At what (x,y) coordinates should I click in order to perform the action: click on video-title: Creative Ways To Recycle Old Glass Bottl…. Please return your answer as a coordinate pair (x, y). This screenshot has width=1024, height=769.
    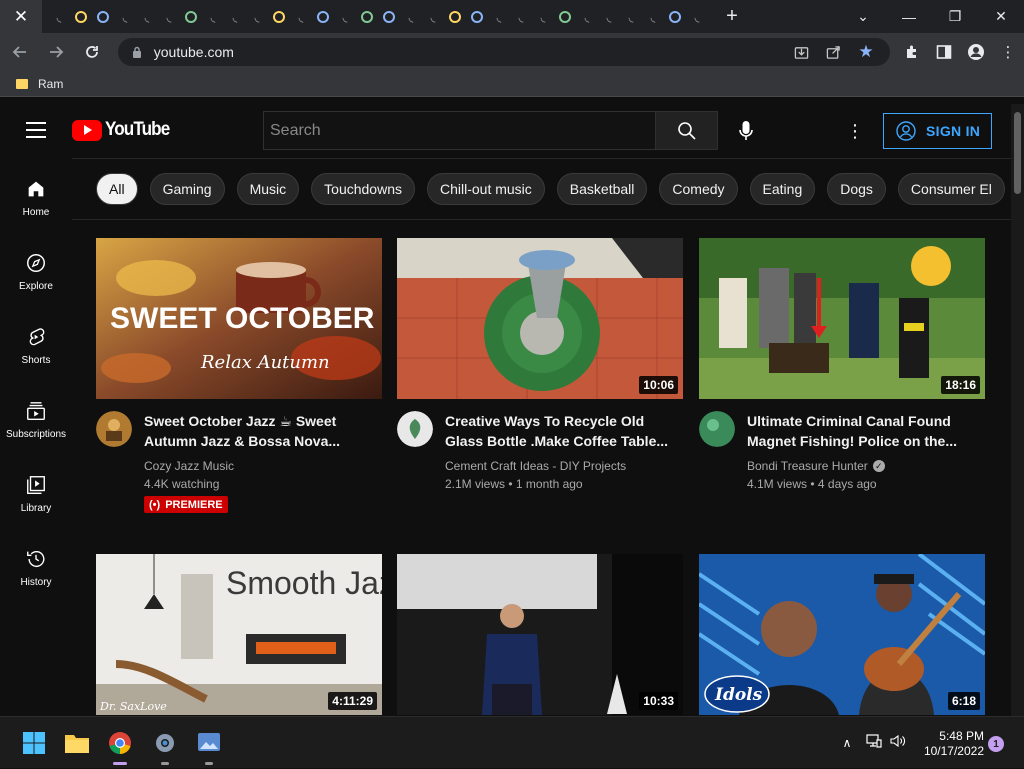
    Looking at the image, I should click on (560, 431).